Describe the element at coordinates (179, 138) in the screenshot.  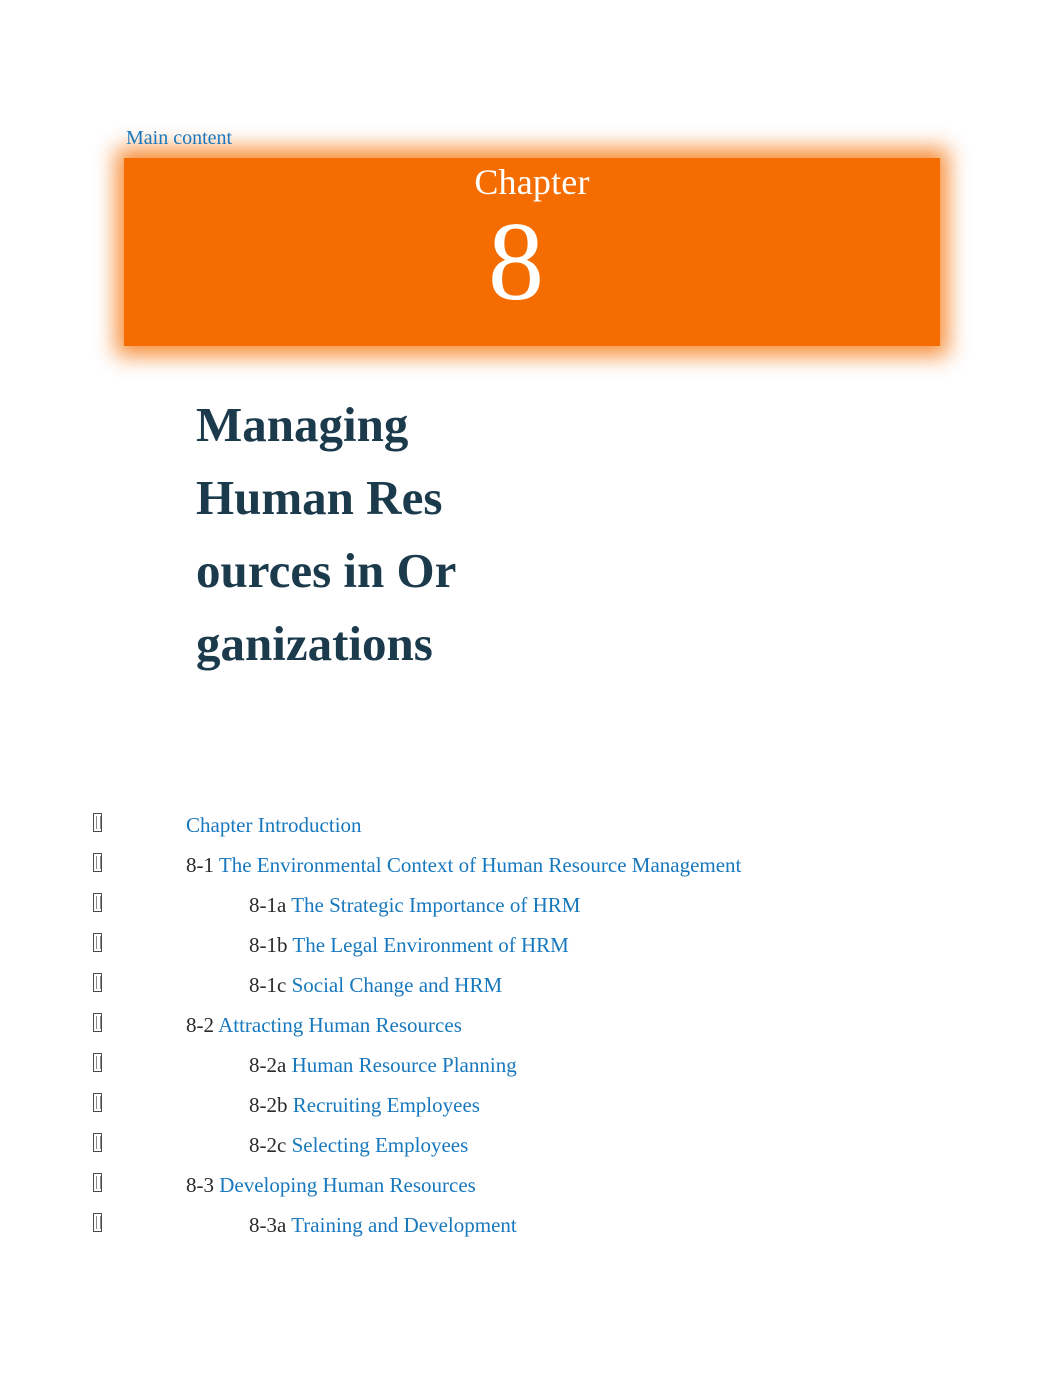
I see `skip-to-main-content-link: Main content` at that location.